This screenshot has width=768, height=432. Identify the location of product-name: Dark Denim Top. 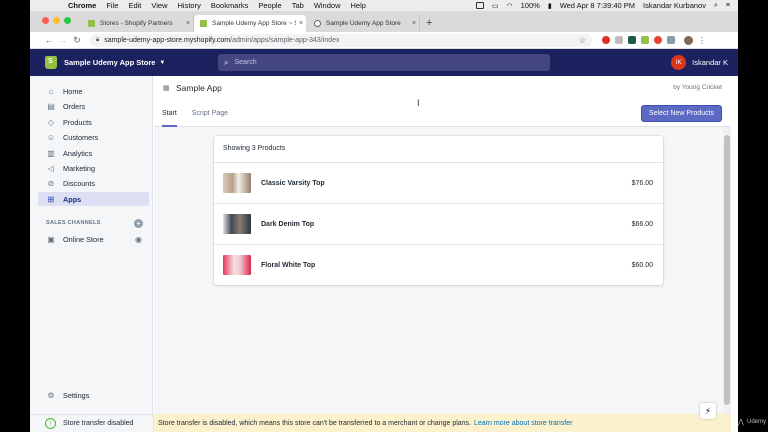
(288, 224).